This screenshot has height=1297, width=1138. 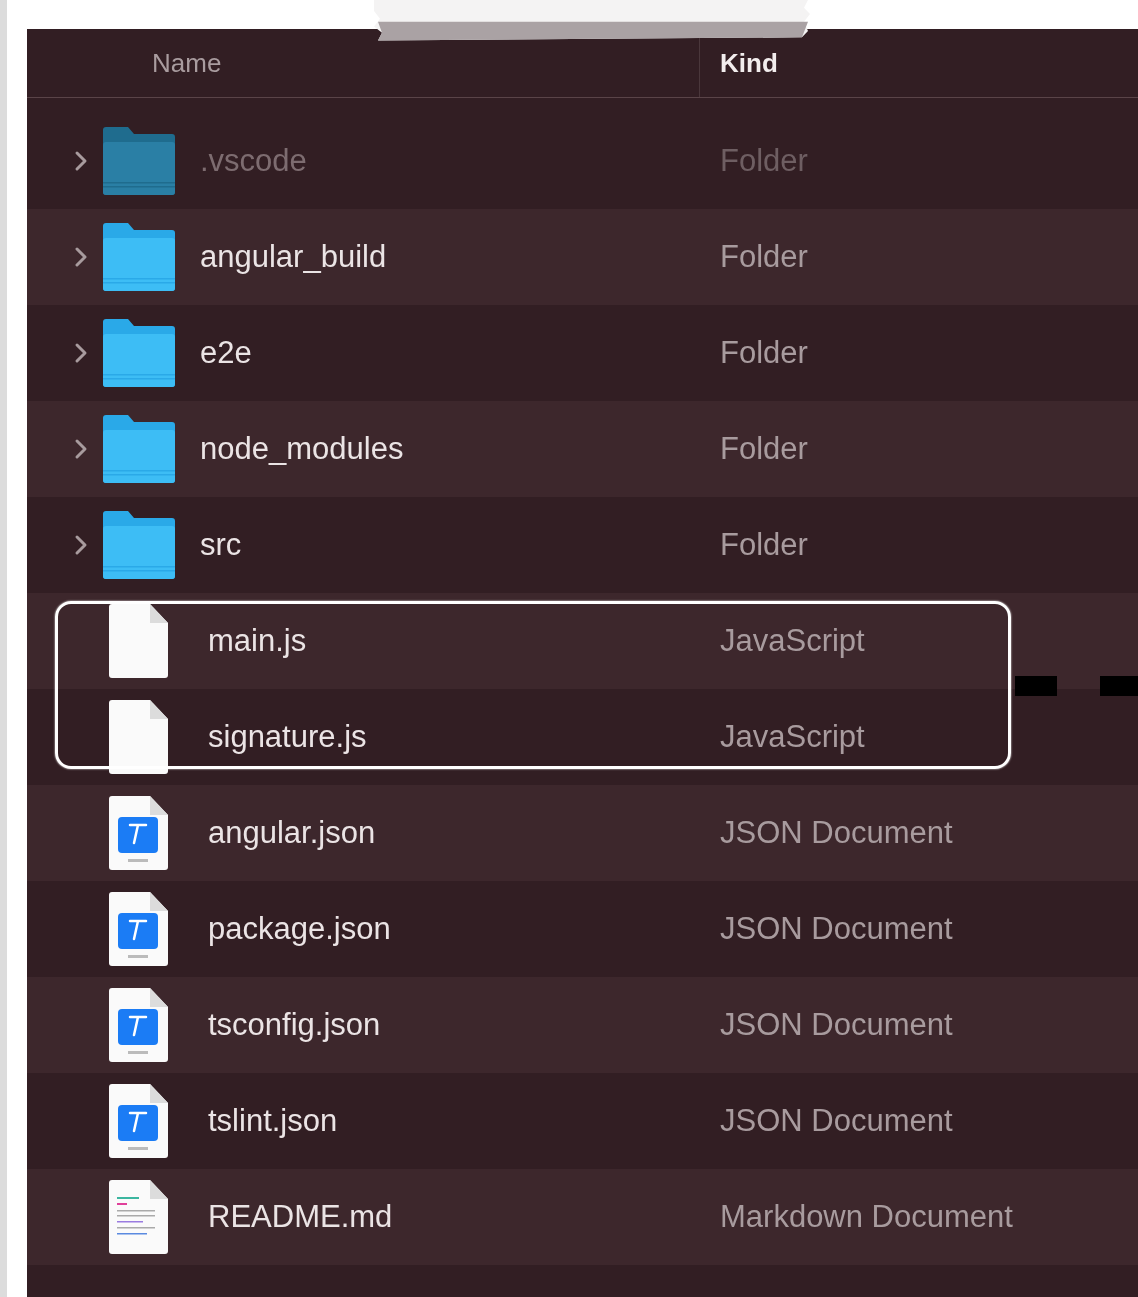 What do you see at coordinates (287, 737) in the screenshot?
I see `file-name: signature.js` at bounding box center [287, 737].